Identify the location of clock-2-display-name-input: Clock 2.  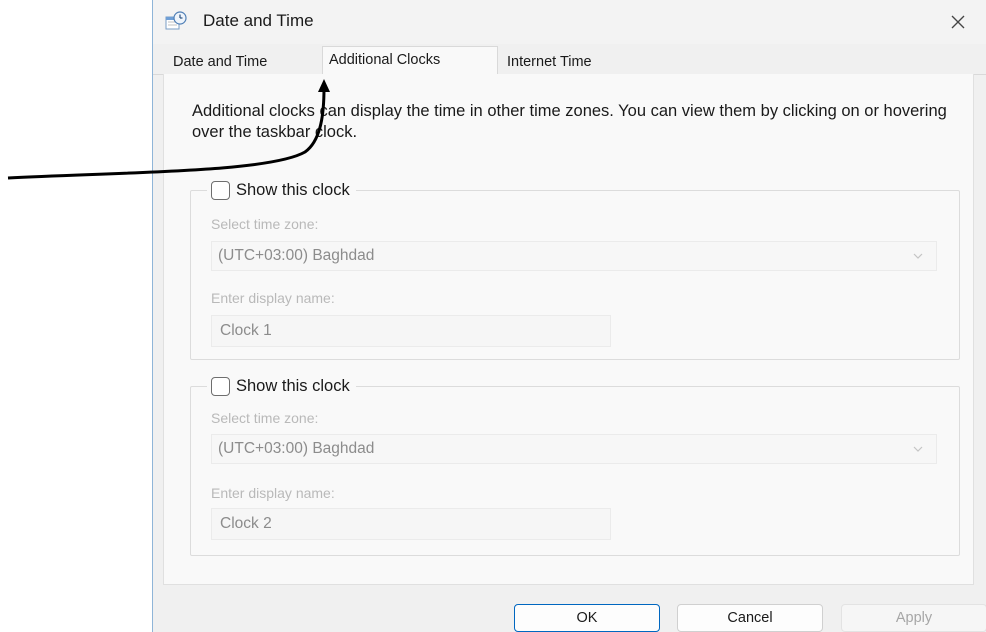
(411, 524).